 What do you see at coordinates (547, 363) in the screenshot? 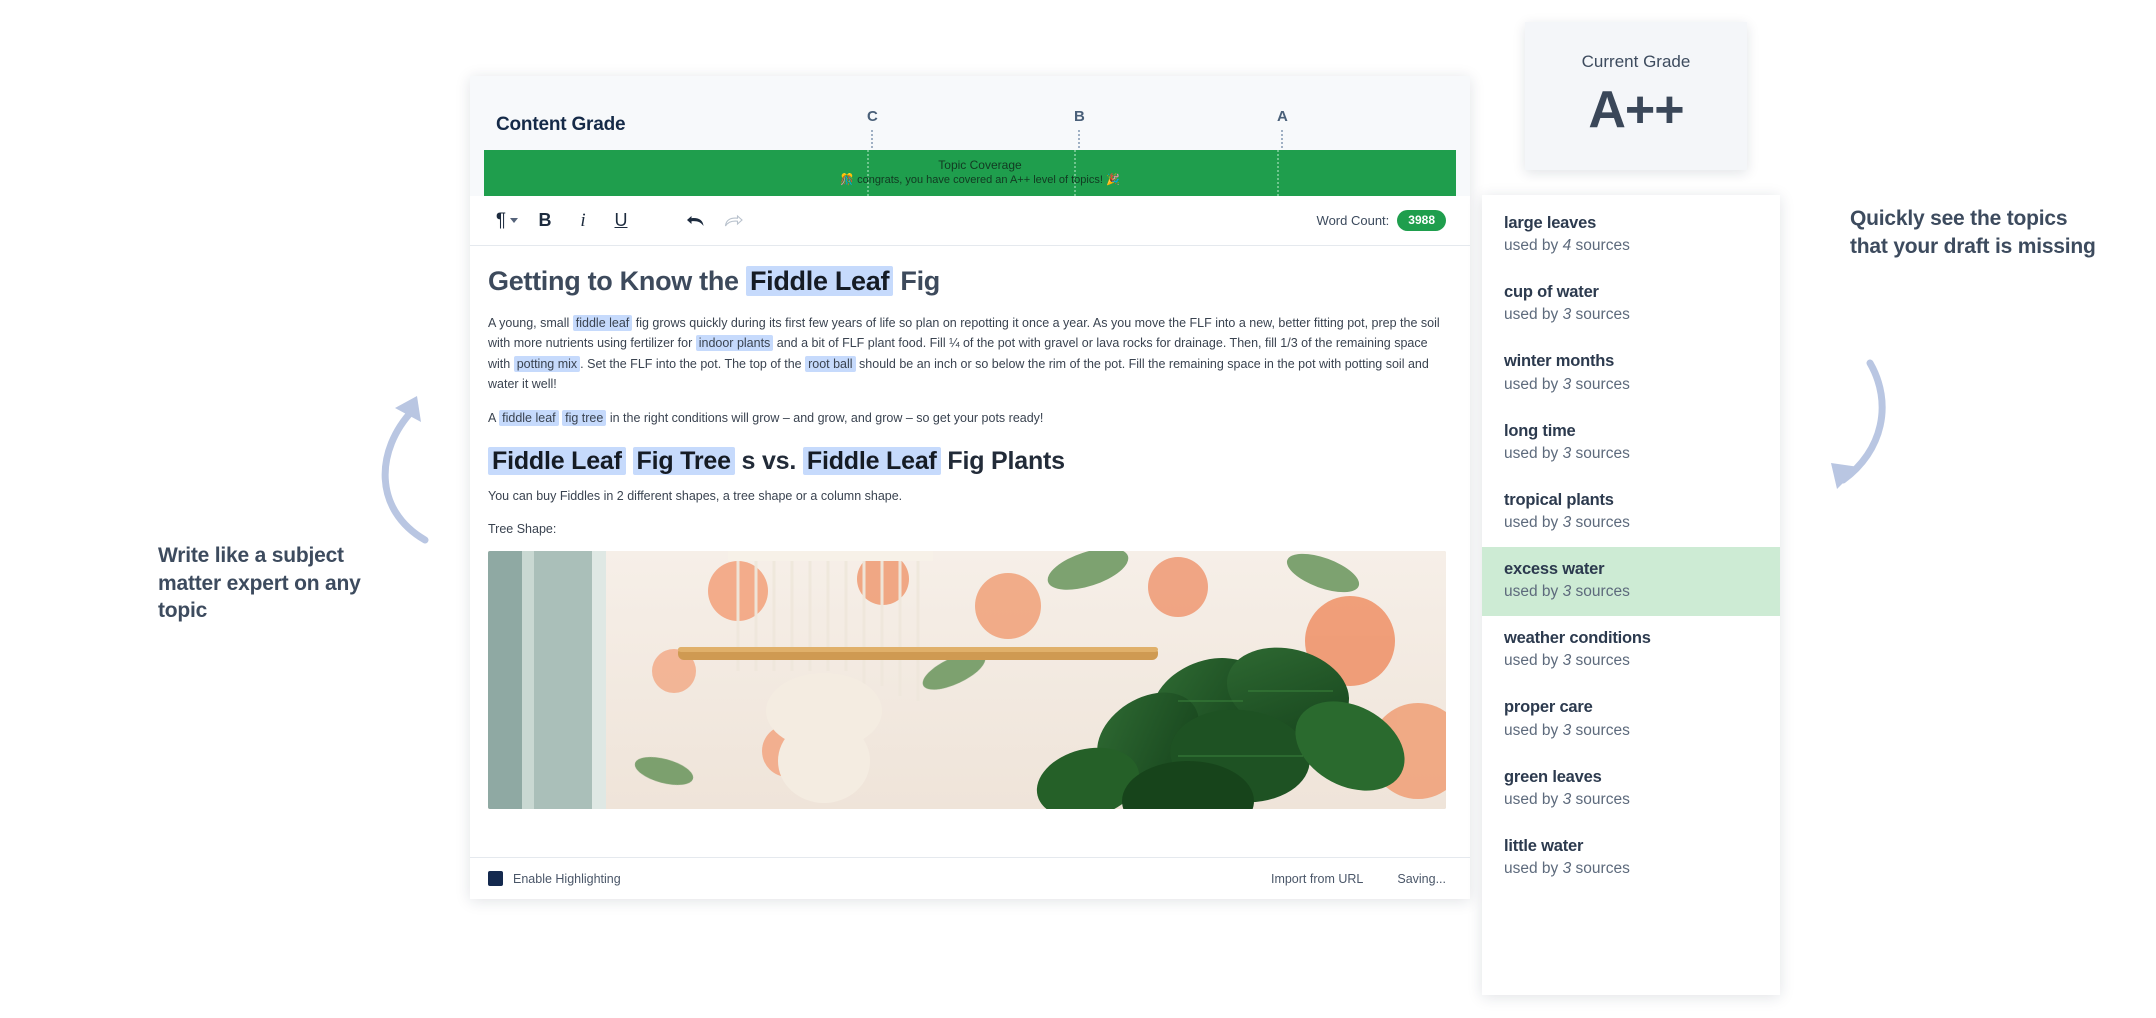
I see `p1-highlight-potting-mix: potting mix` at bounding box center [547, 363].